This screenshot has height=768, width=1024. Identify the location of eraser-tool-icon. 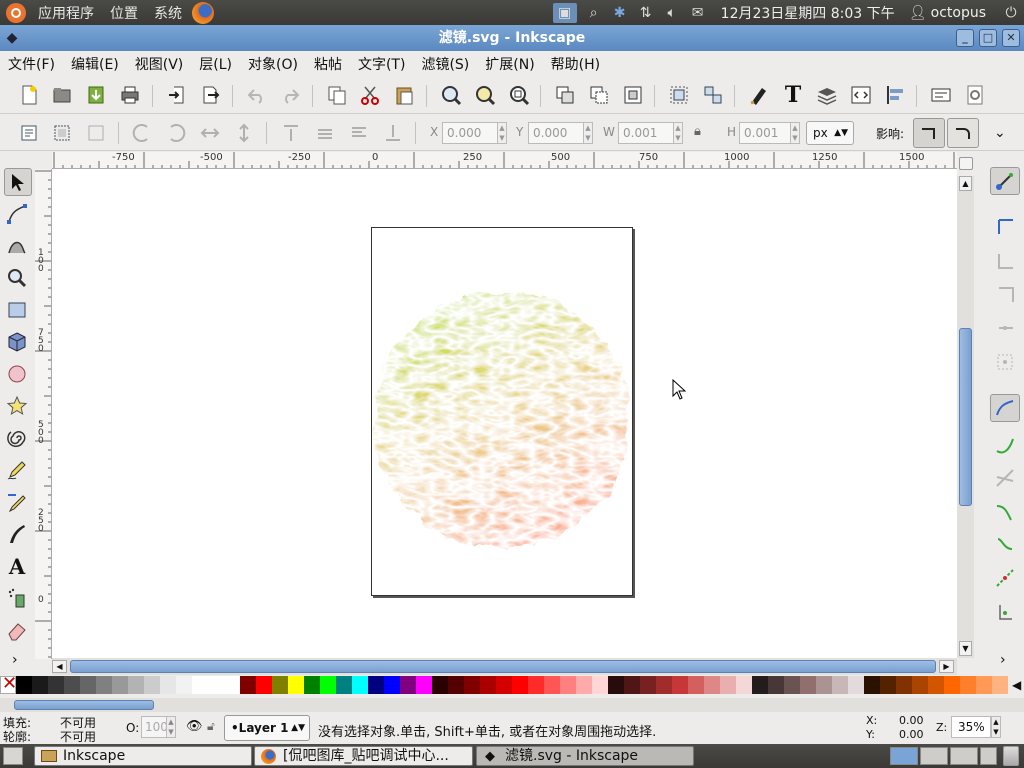
(17, 630).